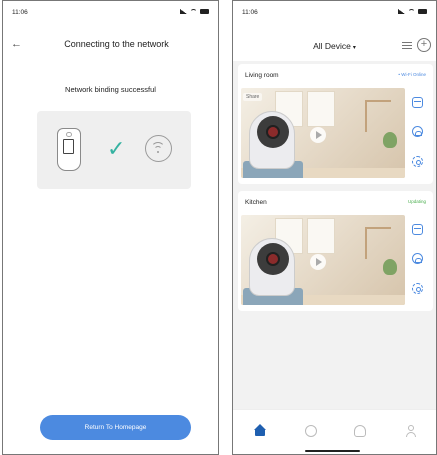 The image size is (437, 455). I want to click on add-circle-icon: +, so click(424, 45).